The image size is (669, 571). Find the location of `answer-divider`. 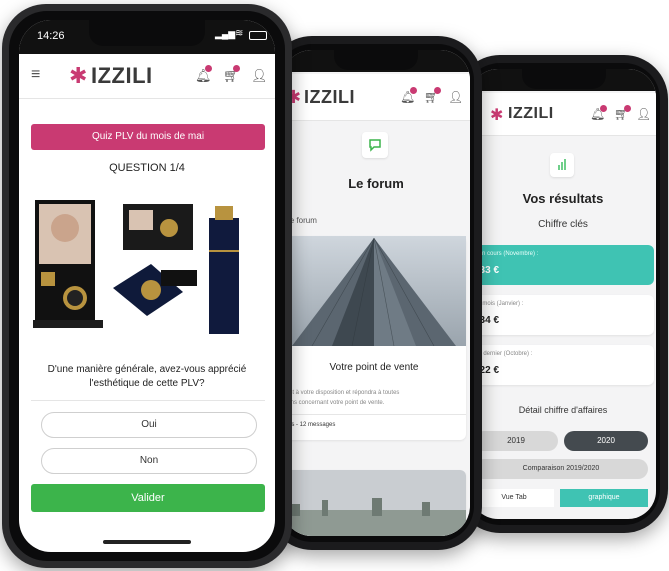

answer-divider is located at coordinates (148, 400).